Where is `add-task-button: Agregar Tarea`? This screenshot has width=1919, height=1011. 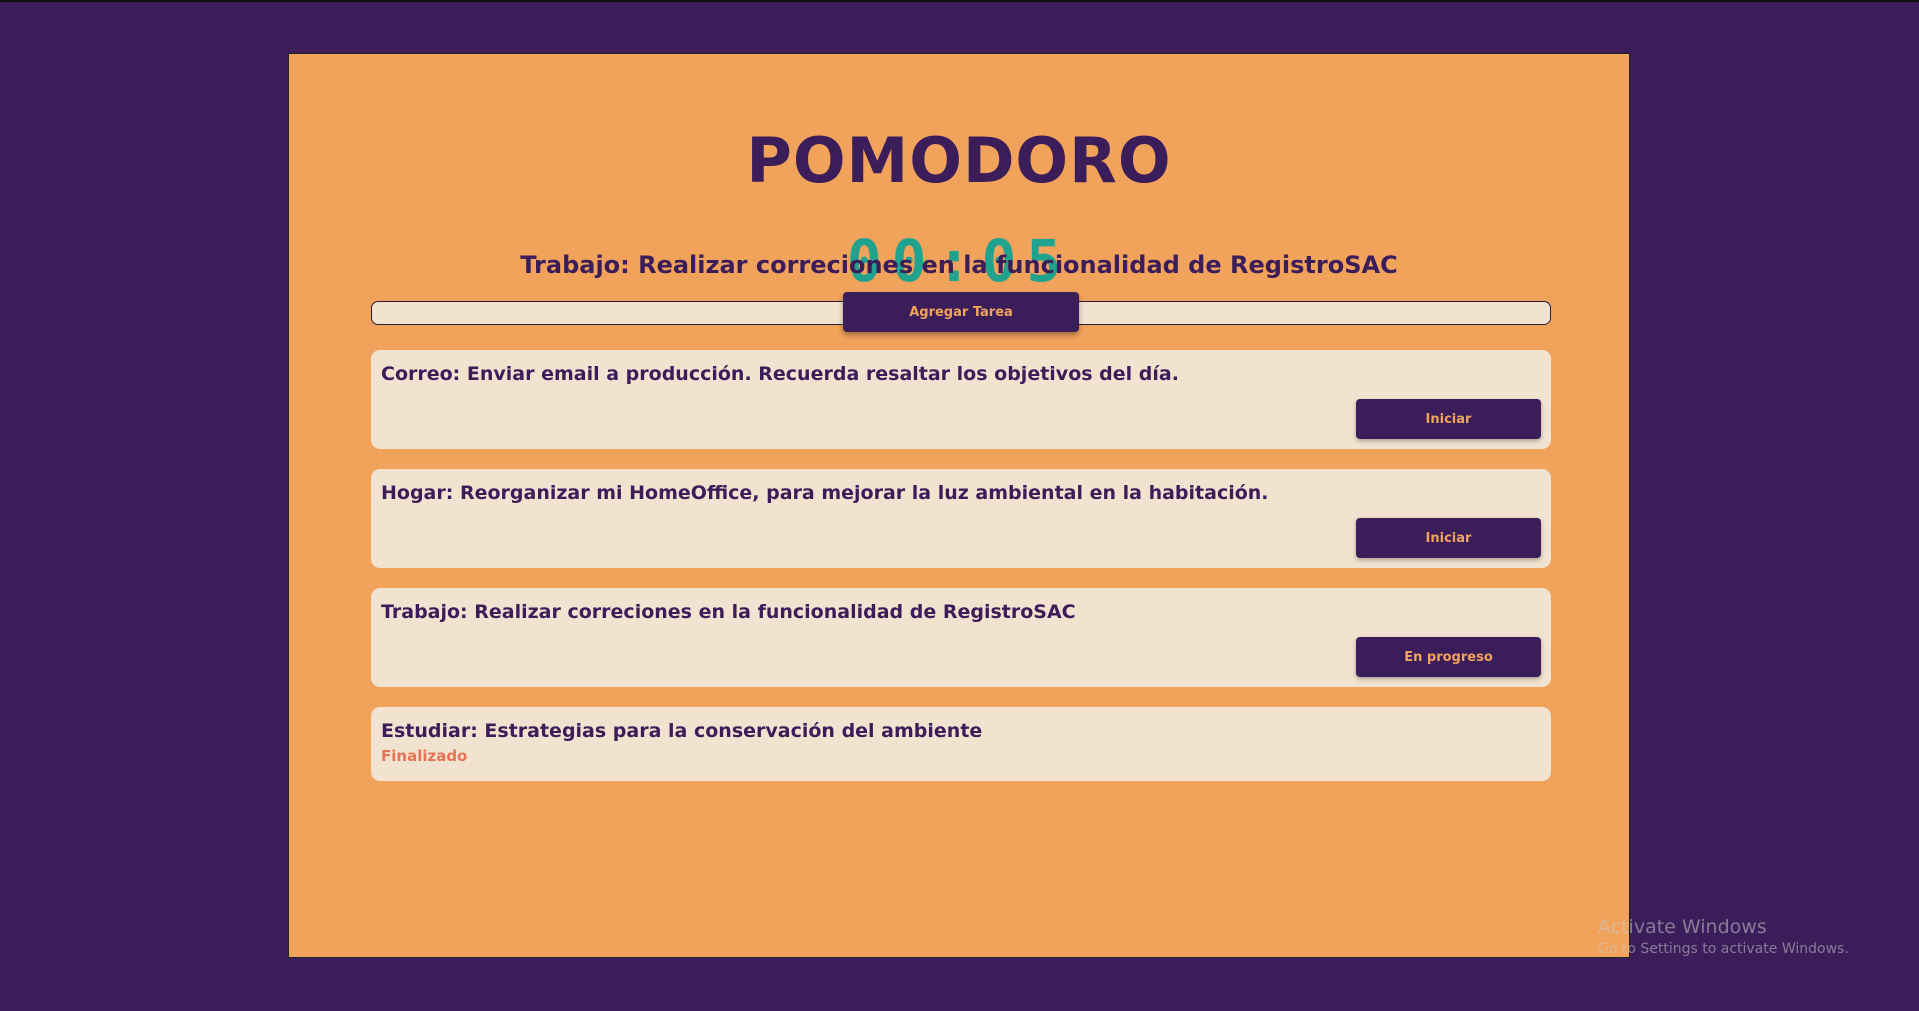 add-task-button: Agregar Tarea is located at coordinates (961, 312).